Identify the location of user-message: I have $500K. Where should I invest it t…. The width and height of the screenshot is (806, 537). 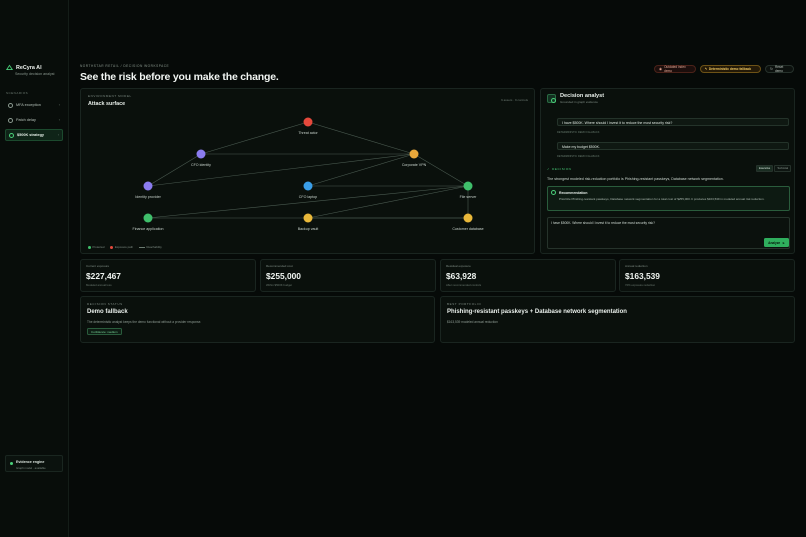
(673, 122).